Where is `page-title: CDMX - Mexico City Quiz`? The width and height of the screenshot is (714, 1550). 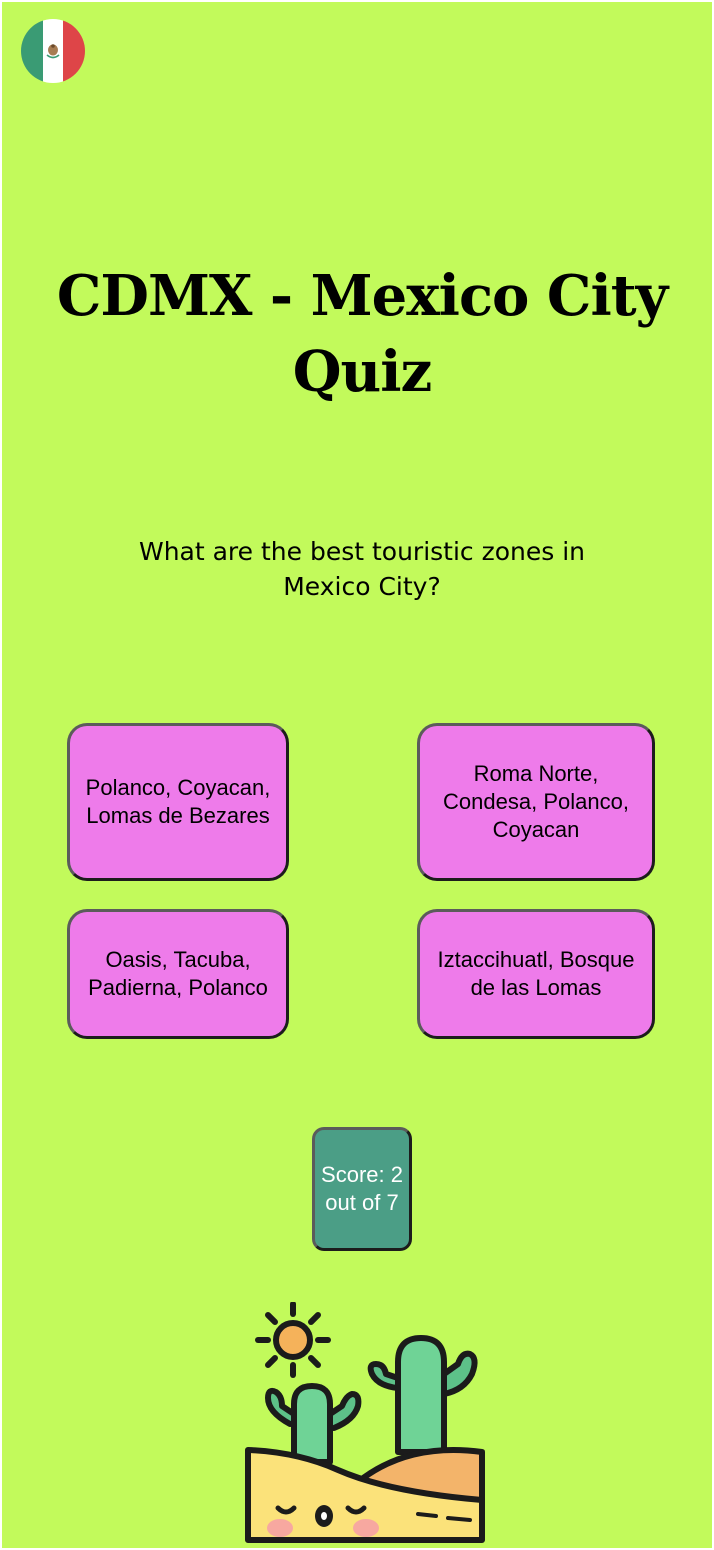
page-title: CDMX - Mexico City Quiz is located at coordinates (362, 334).